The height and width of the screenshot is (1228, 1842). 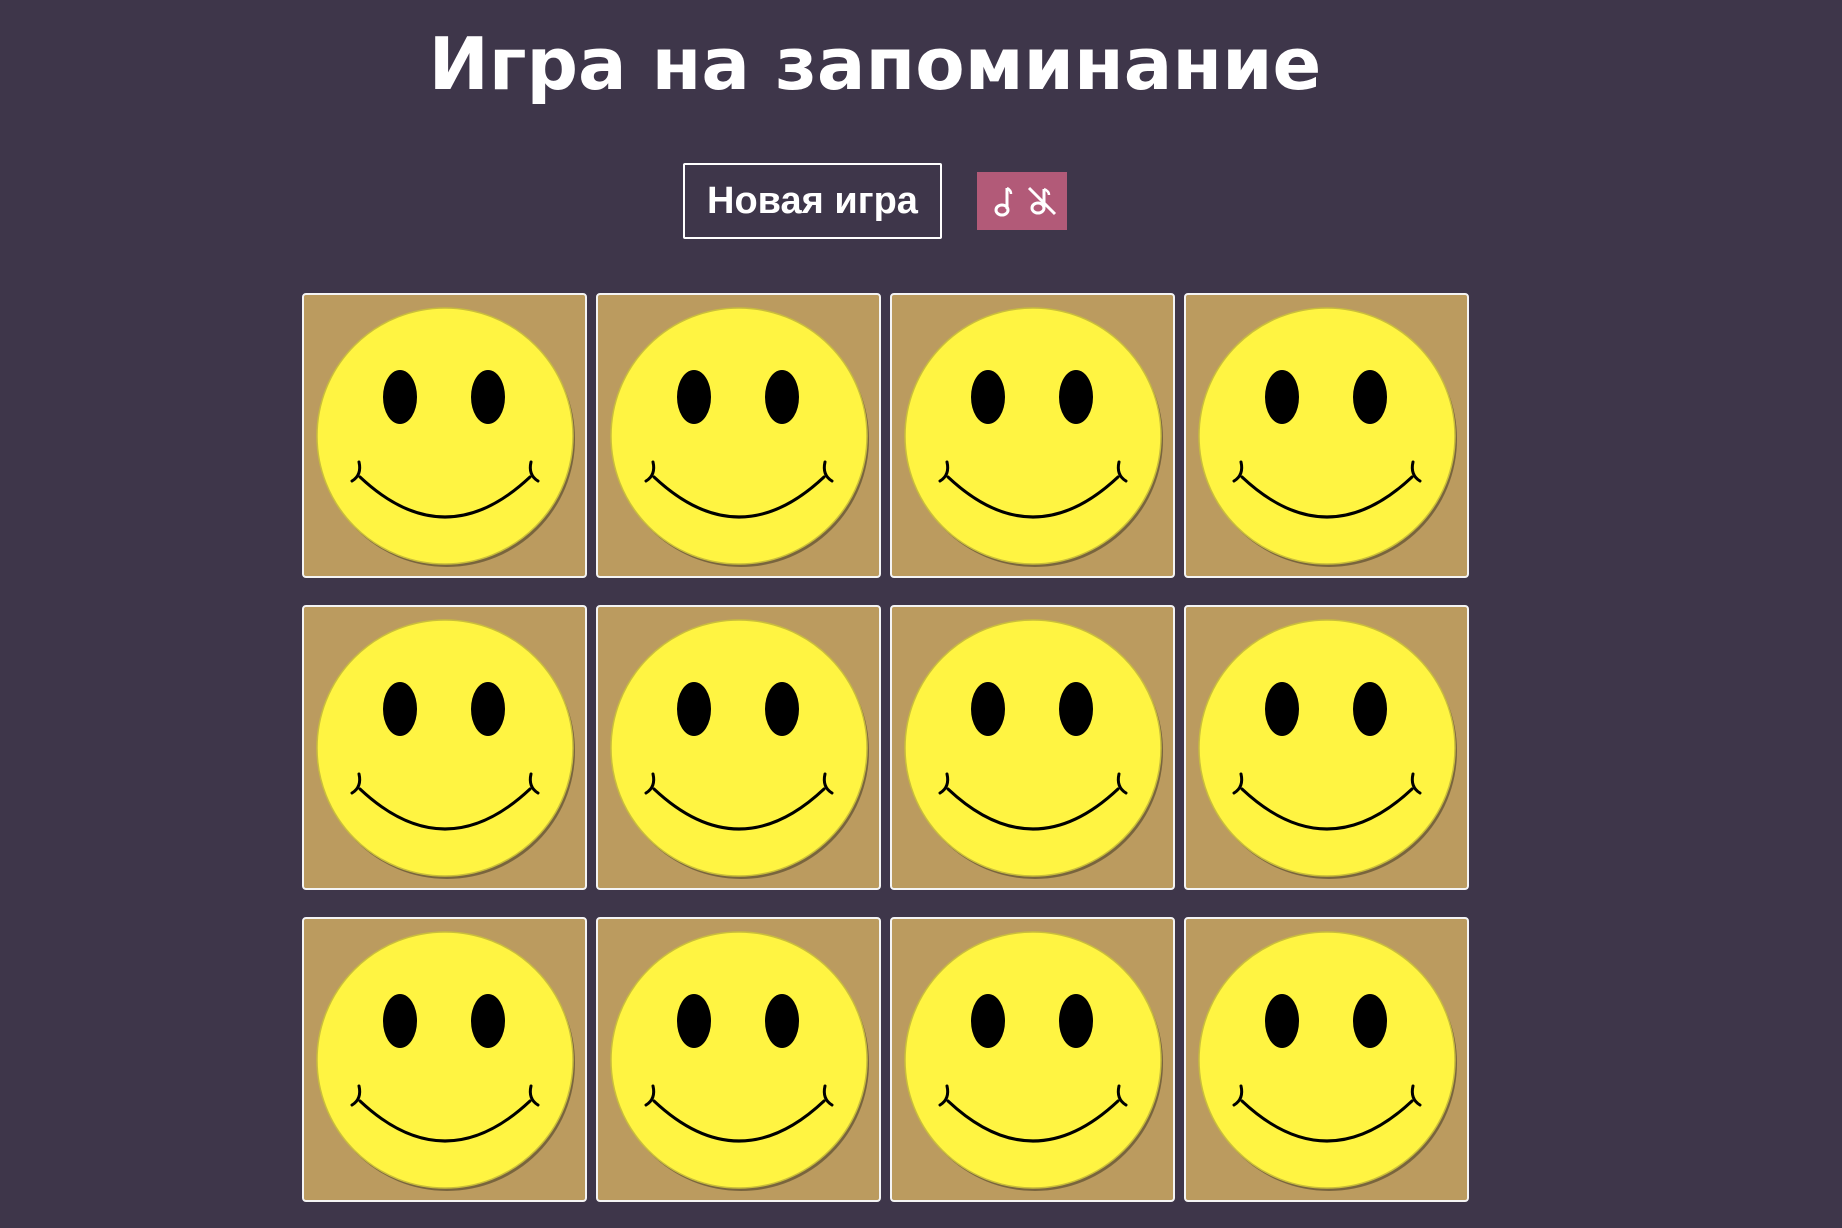 I want to click on sound-on-button, so click(x=1003, y=201).